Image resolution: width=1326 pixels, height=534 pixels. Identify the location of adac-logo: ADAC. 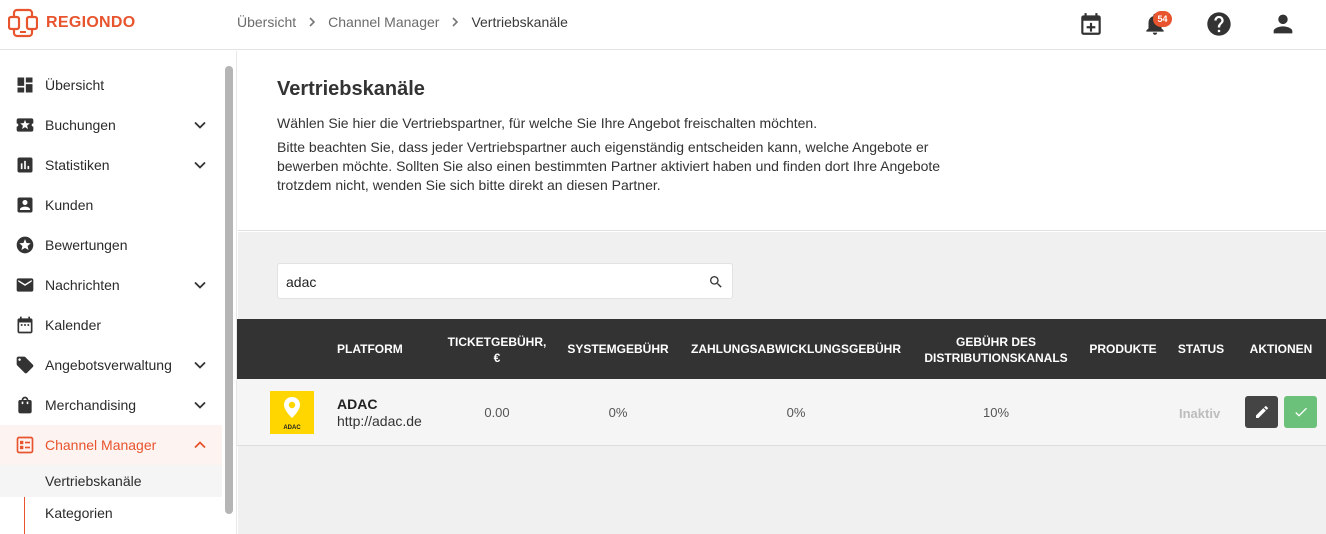
(292, 412).